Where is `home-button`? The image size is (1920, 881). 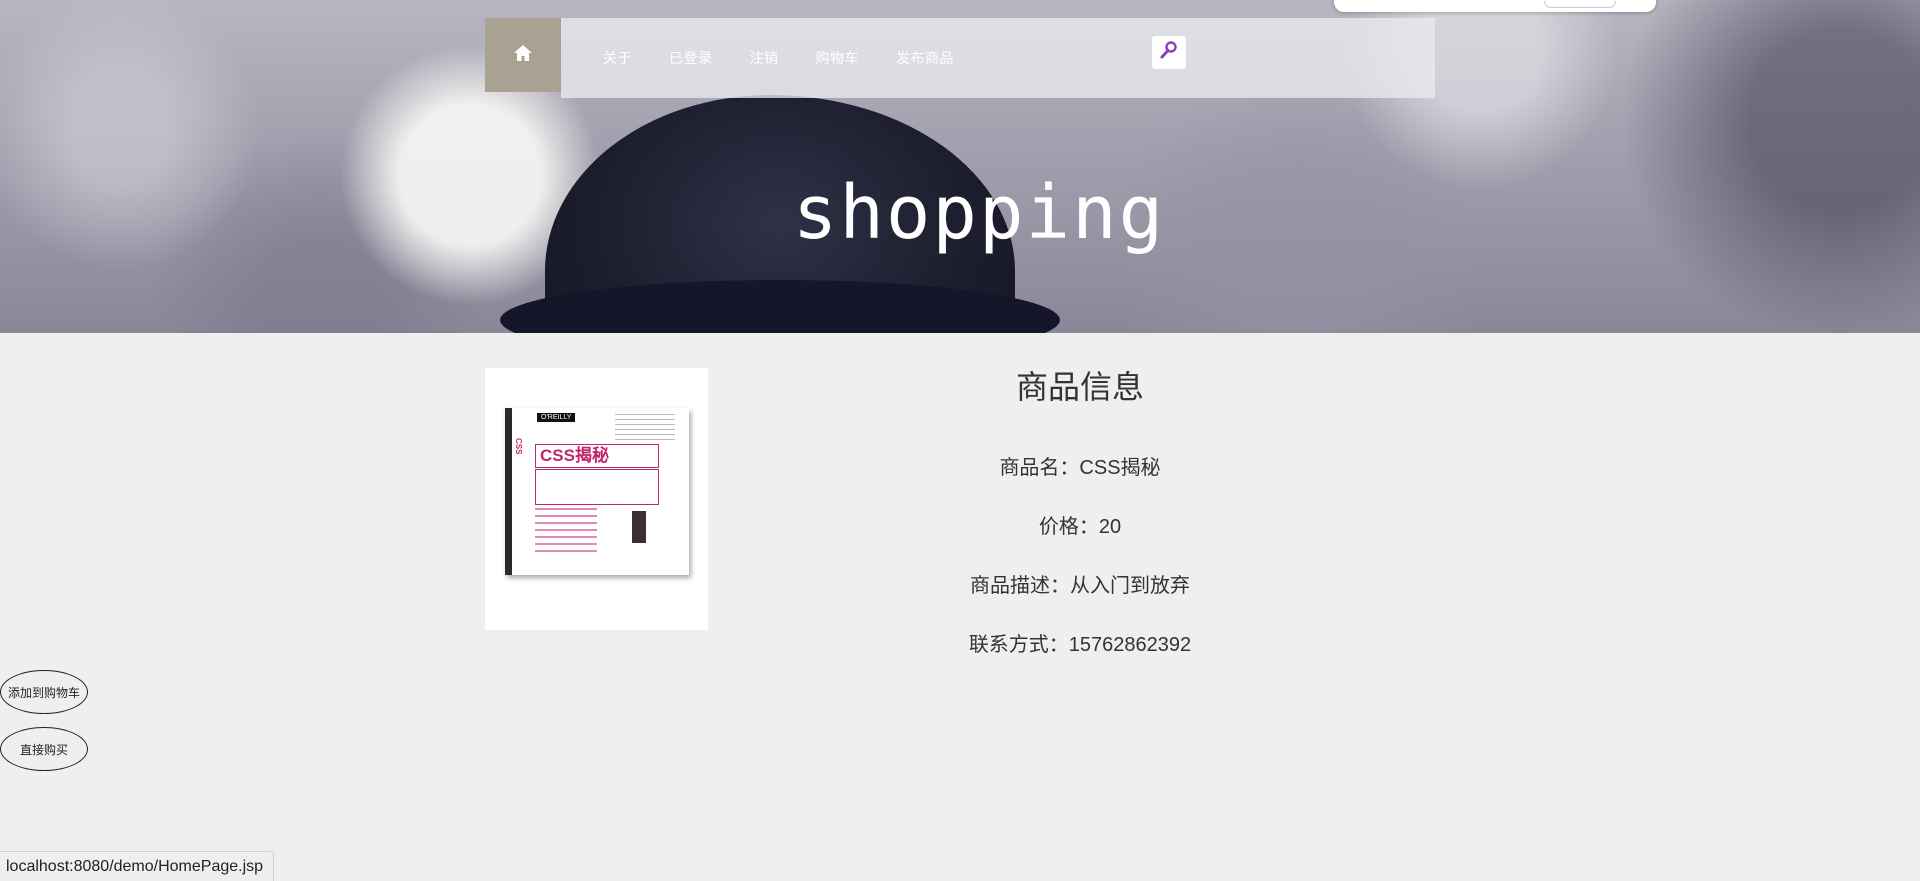
home-button is located at coordinates (523, 55).